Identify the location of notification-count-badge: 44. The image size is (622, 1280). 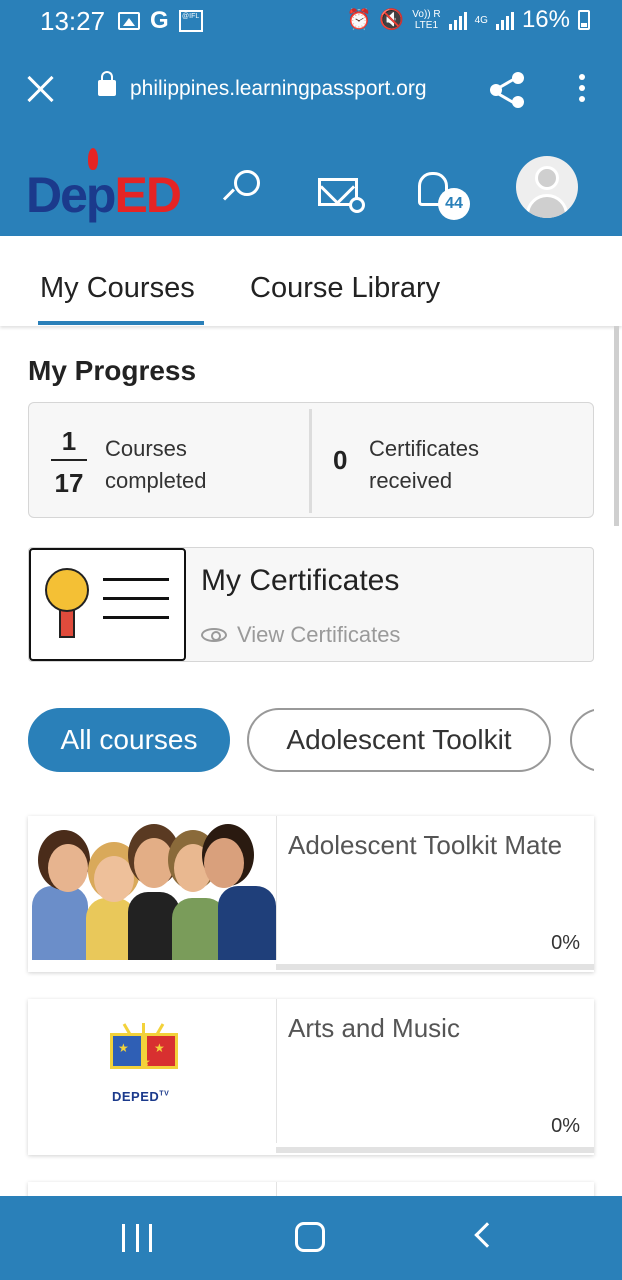
(454, 204).